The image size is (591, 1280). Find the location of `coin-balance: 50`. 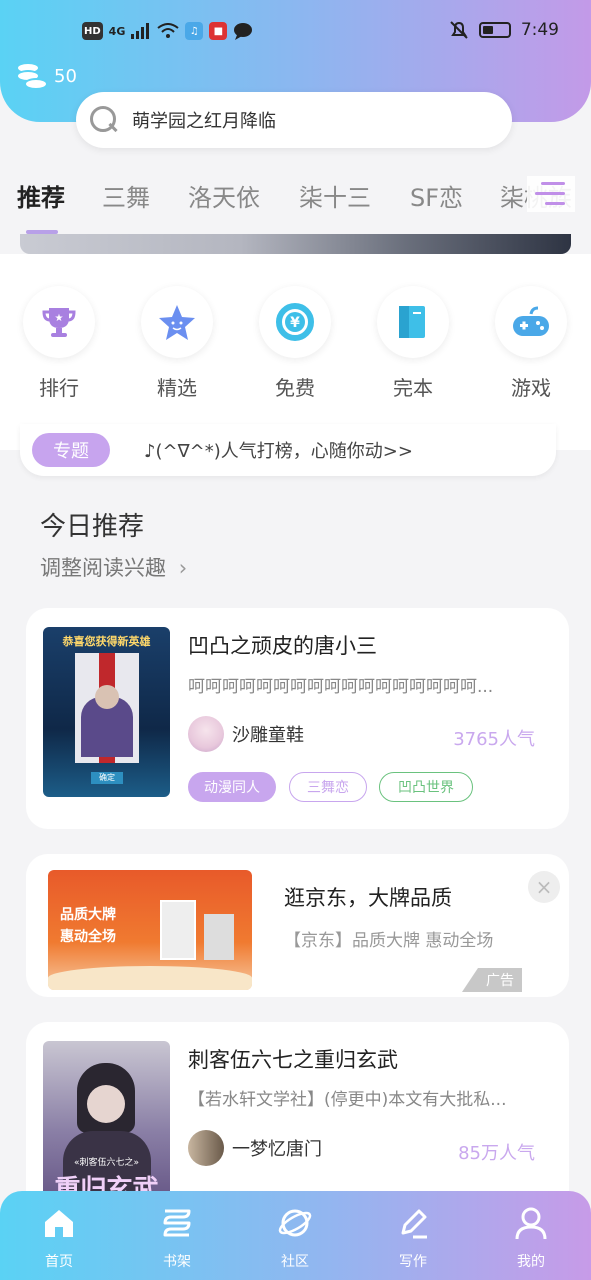

coin-balance: 50 is located at coordinates (45, 76).